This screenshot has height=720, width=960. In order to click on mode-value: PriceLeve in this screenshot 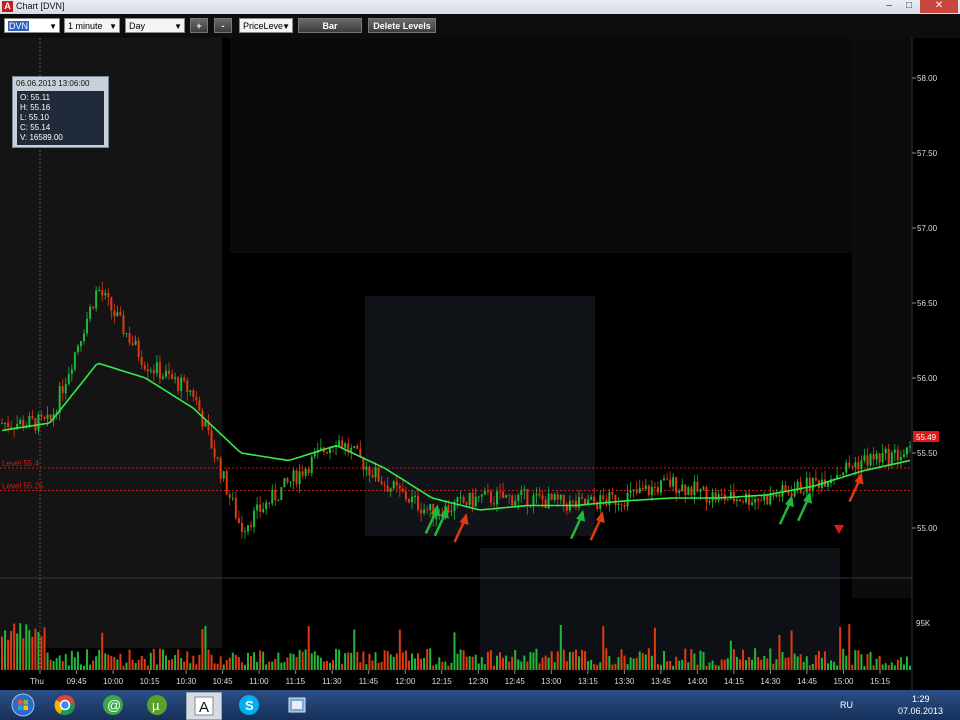, I will do `click(263, 26)`.